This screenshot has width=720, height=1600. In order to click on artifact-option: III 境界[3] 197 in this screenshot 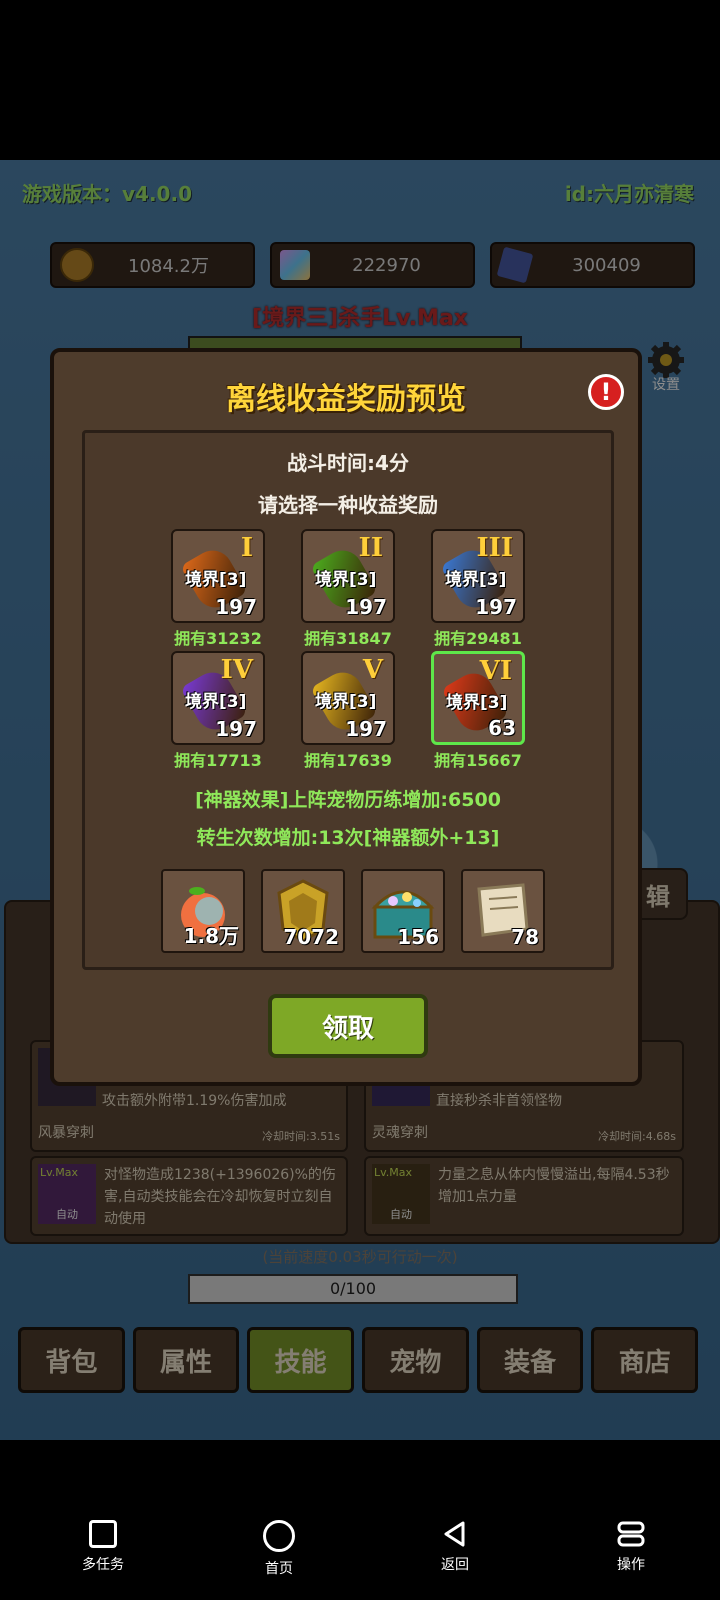, I will do `click(478, 576)`.